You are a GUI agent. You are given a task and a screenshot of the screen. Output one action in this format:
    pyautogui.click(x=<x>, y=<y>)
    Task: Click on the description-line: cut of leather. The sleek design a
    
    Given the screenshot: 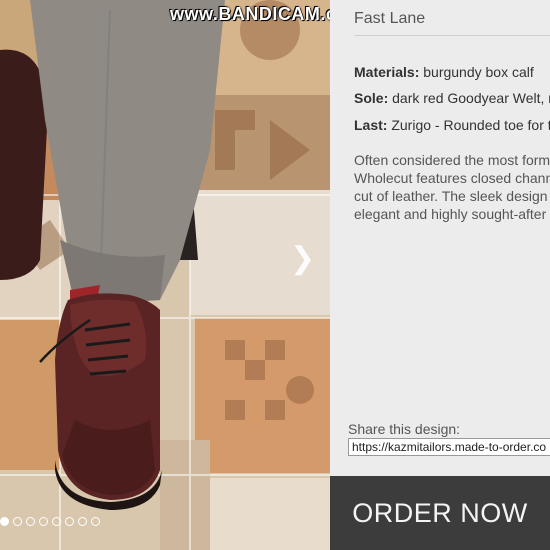 What is the action you would take?
    pyautogui.click(x=452, y=196)
    